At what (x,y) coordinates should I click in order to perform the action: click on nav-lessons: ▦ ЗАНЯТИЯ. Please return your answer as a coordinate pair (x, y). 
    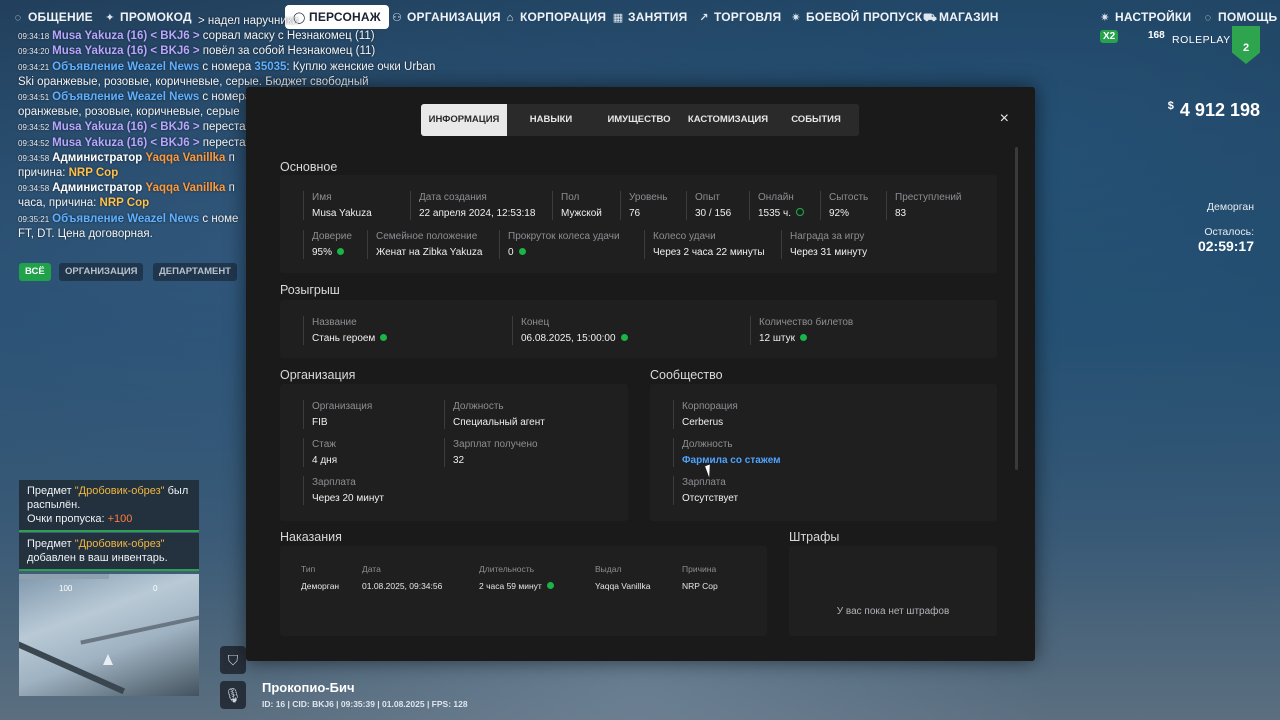
    Looking at the image, I should click on (650, 17).